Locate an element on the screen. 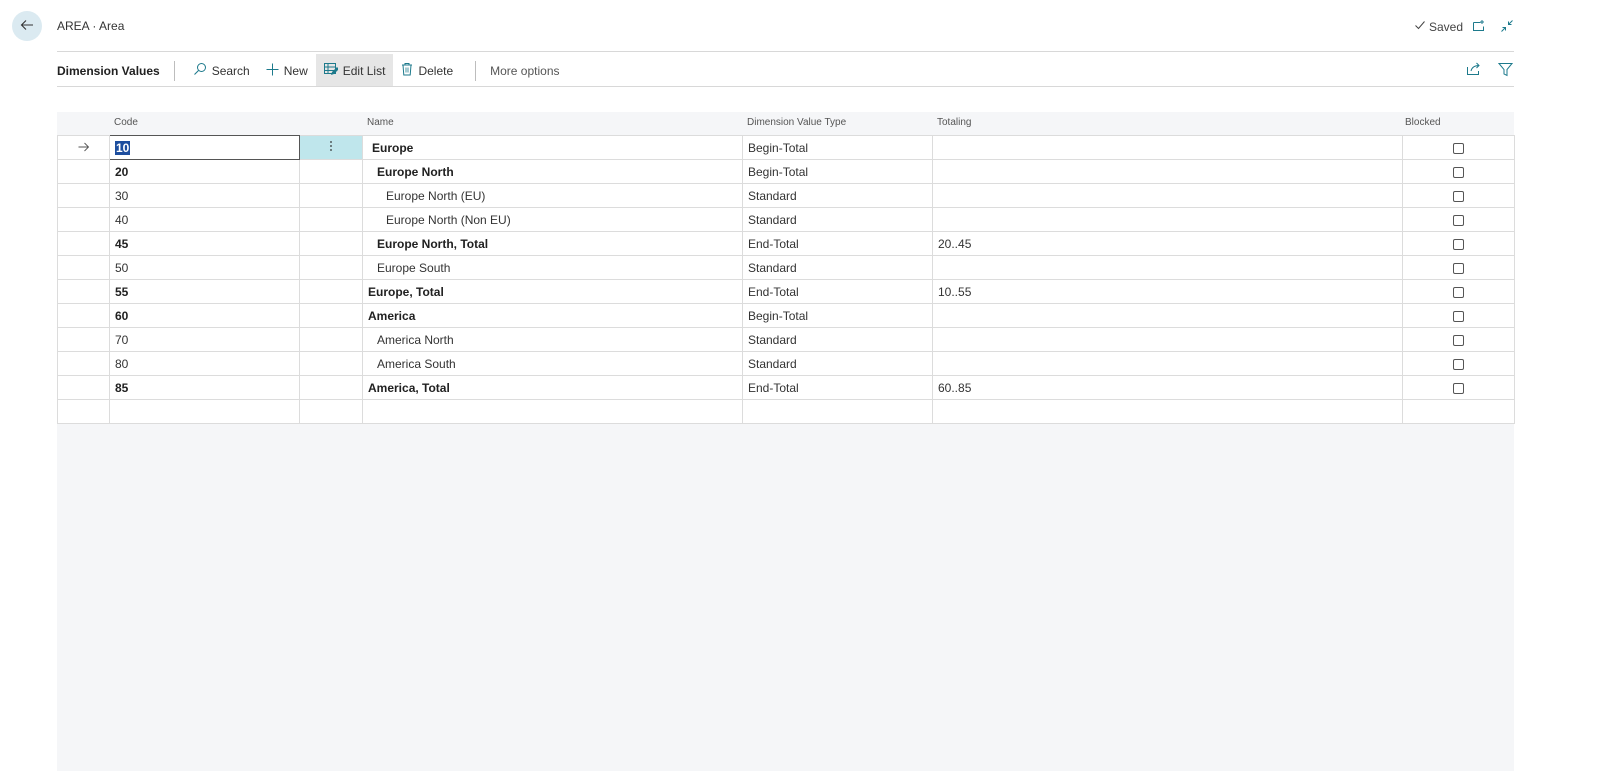  code-cell: 70 is located at coordinates (204, 339).